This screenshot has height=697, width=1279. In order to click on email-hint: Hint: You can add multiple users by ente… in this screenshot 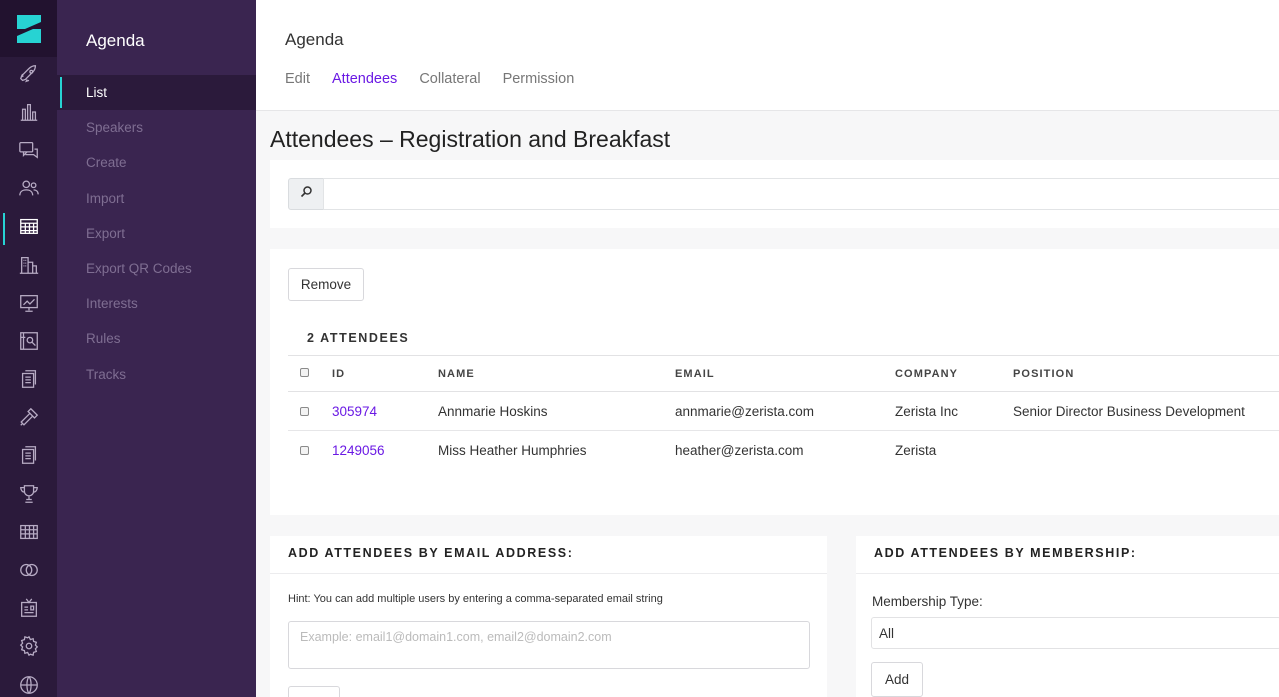, I will do `click(475, 599)`.